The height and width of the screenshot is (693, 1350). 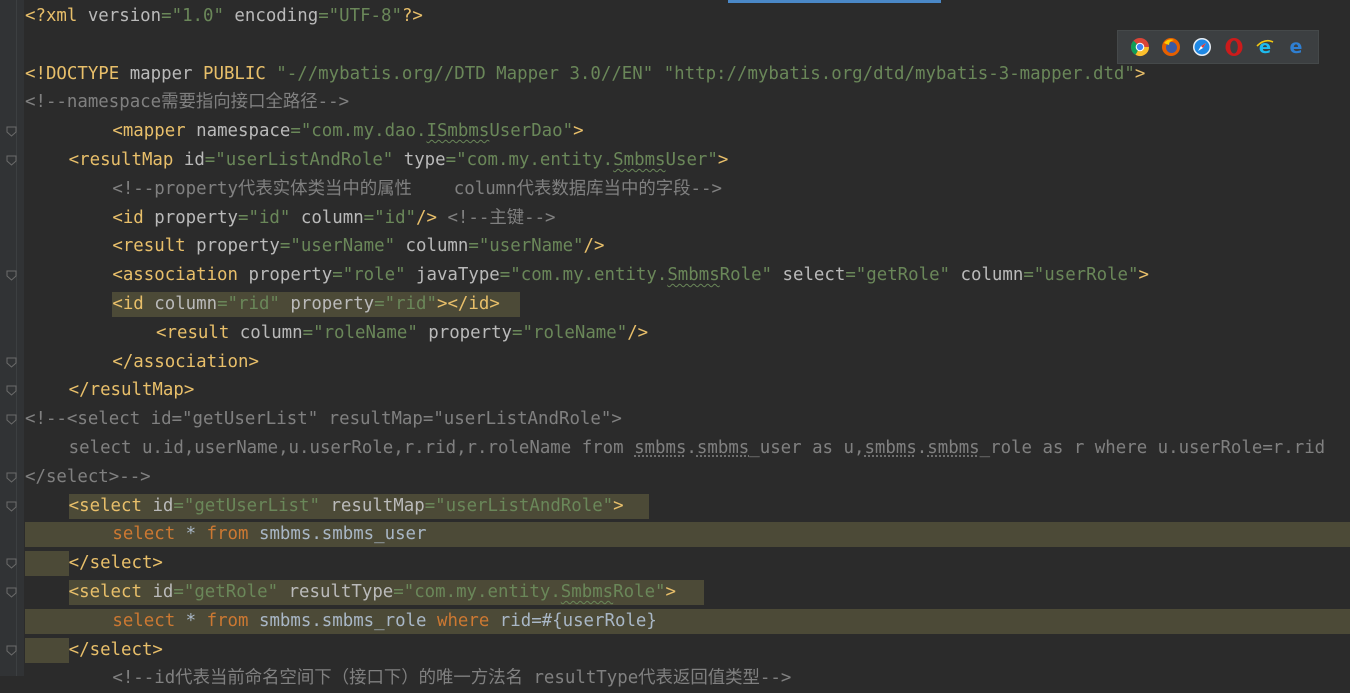 I want to click on code-line: select * from smbms.smbms_user, so click(x=675, y=534).